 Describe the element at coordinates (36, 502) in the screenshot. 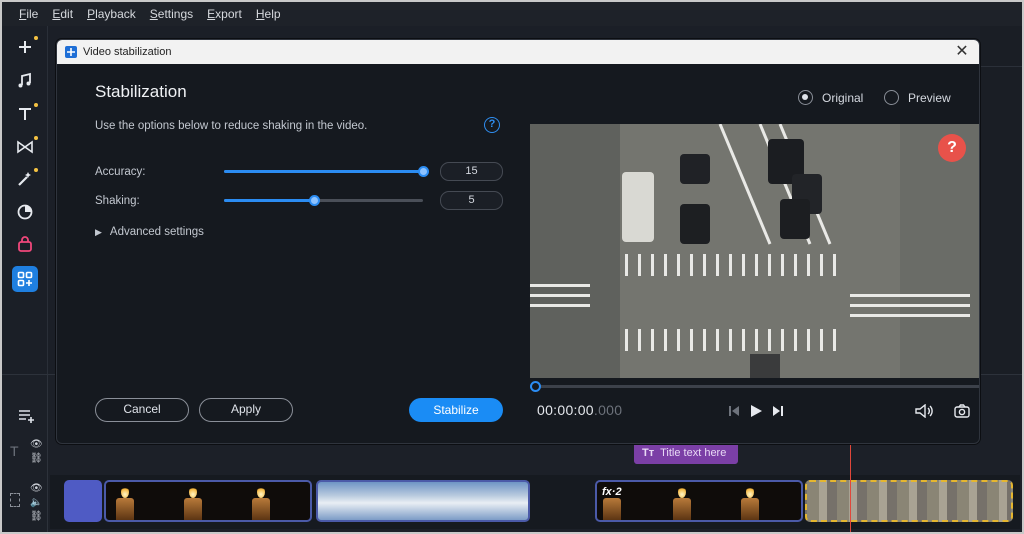

I see `speaker-icon: 🔈` at that location.